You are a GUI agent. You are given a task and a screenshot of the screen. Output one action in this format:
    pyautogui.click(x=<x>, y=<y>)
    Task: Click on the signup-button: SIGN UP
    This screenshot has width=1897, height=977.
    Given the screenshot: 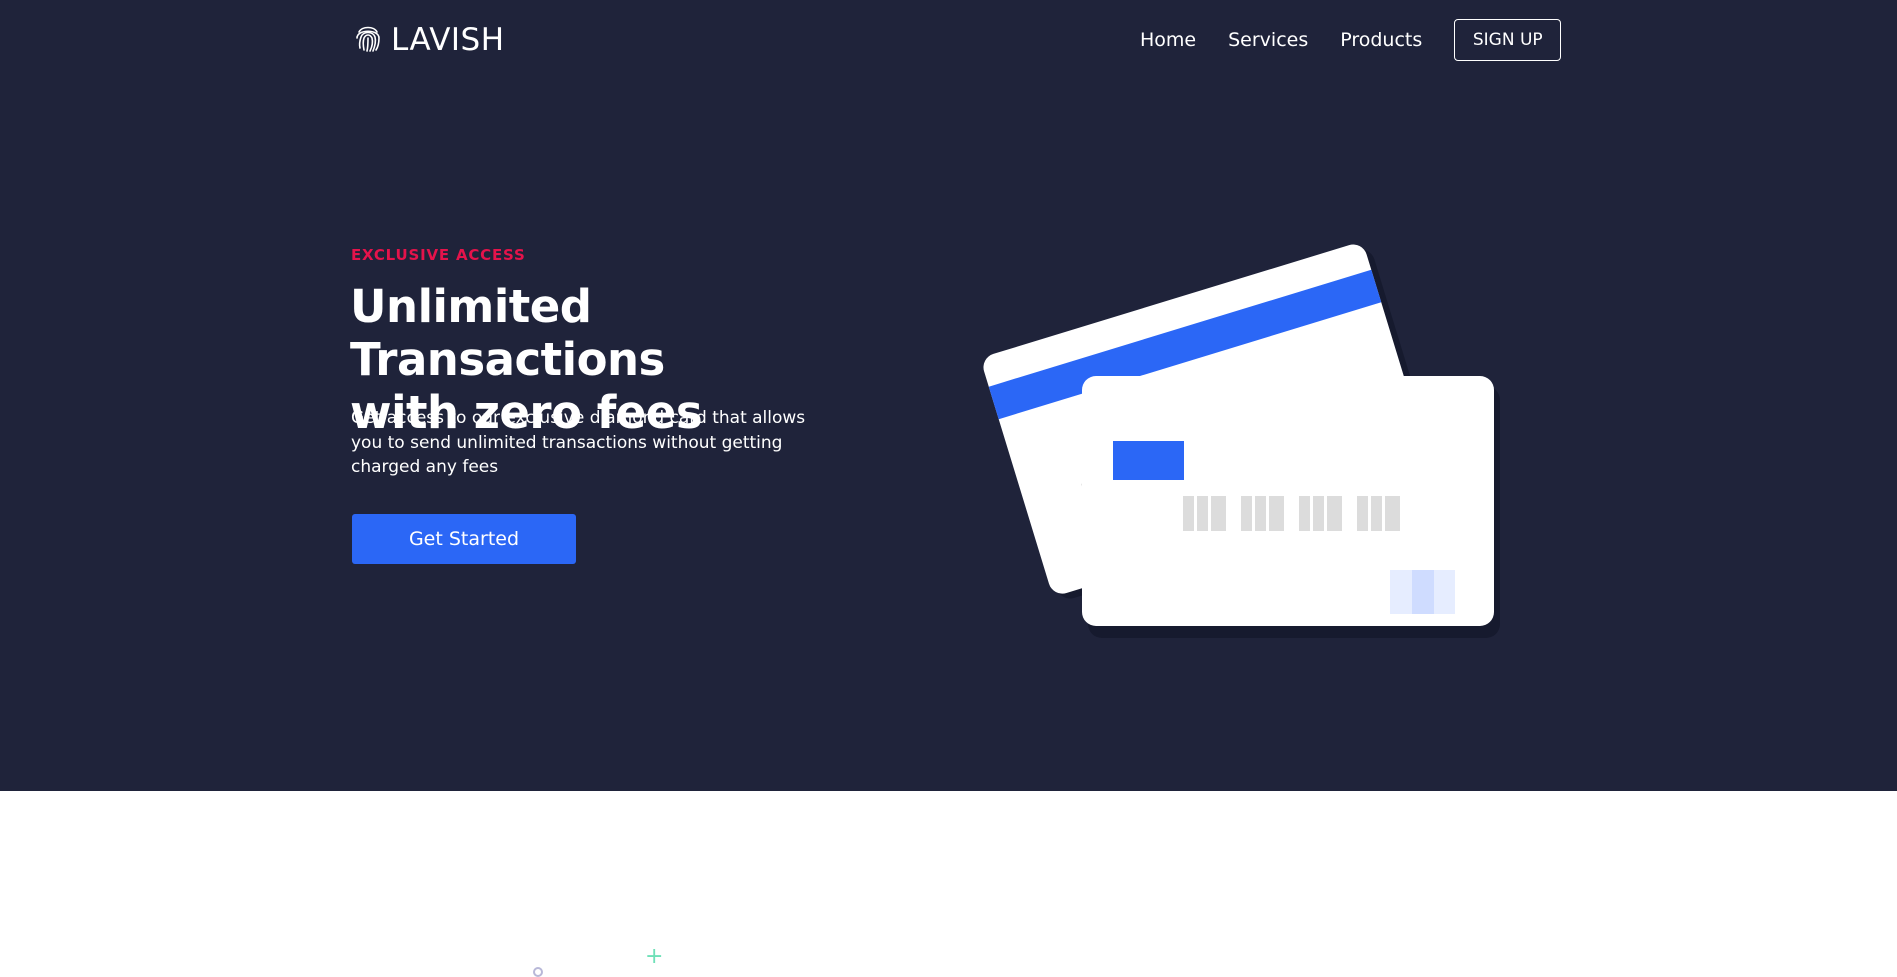 What is the action you would take?
    pyautogui.click(x=1508, y=40)
    